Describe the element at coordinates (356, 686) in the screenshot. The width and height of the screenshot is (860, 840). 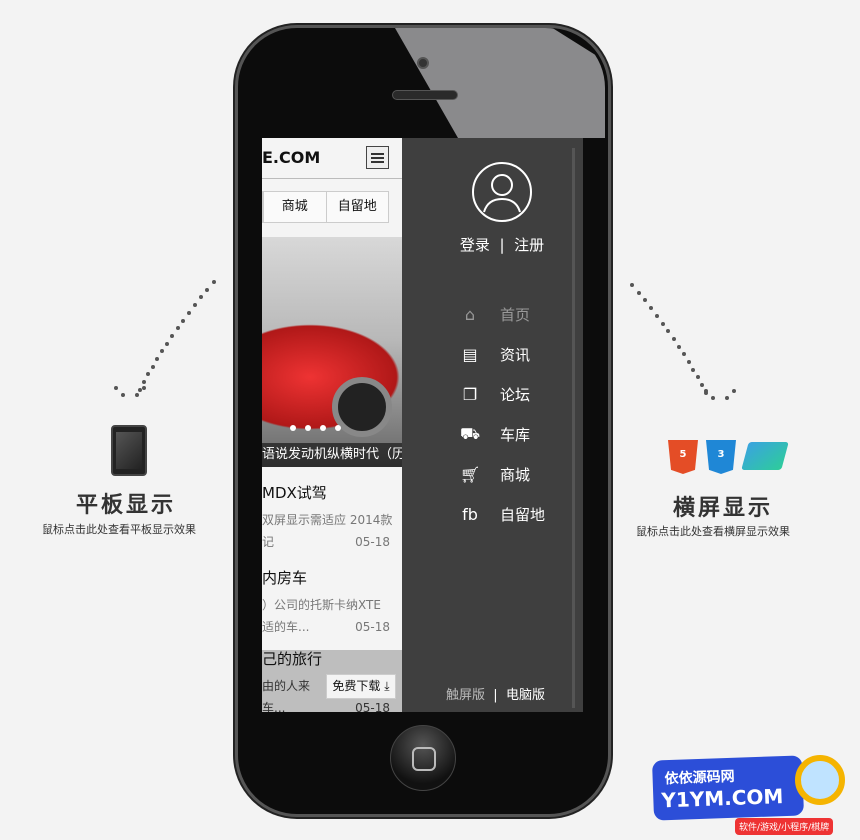
I see `download-label: 免费下载` at that location.